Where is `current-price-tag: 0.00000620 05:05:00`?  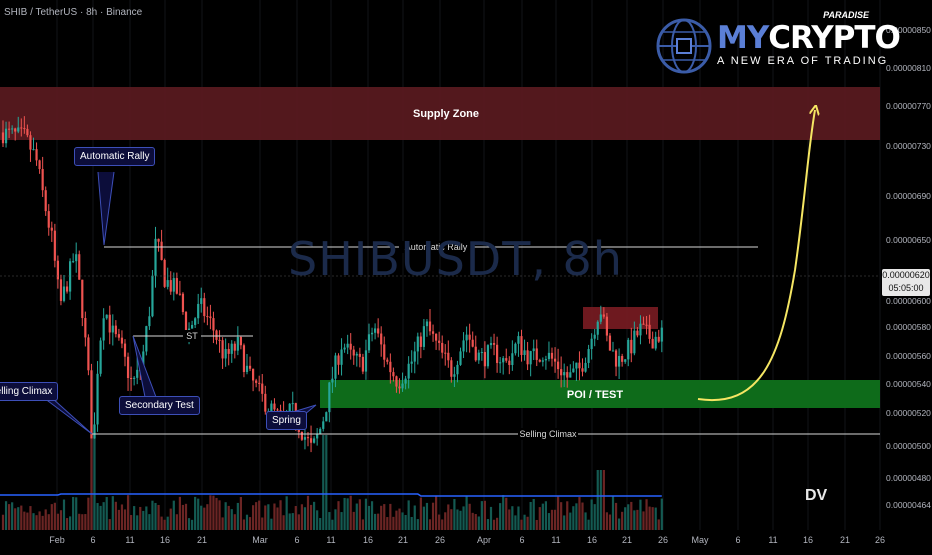
current-price-tag: 0.00000620 05:05:00 is located at coordinates (906, 282).